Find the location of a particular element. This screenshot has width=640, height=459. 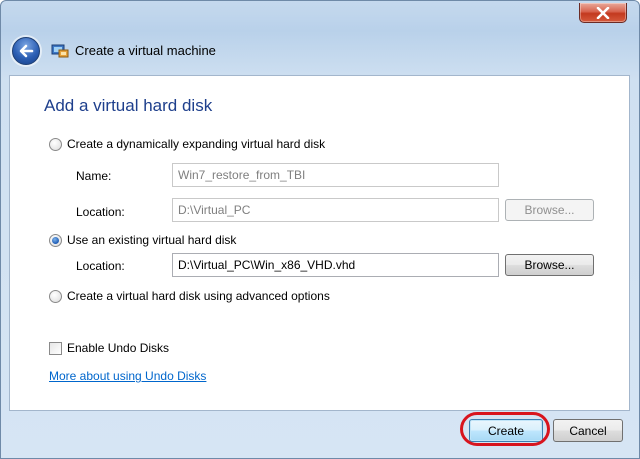

window-title: Create a virtual machine is located at coordinates (145, 50).